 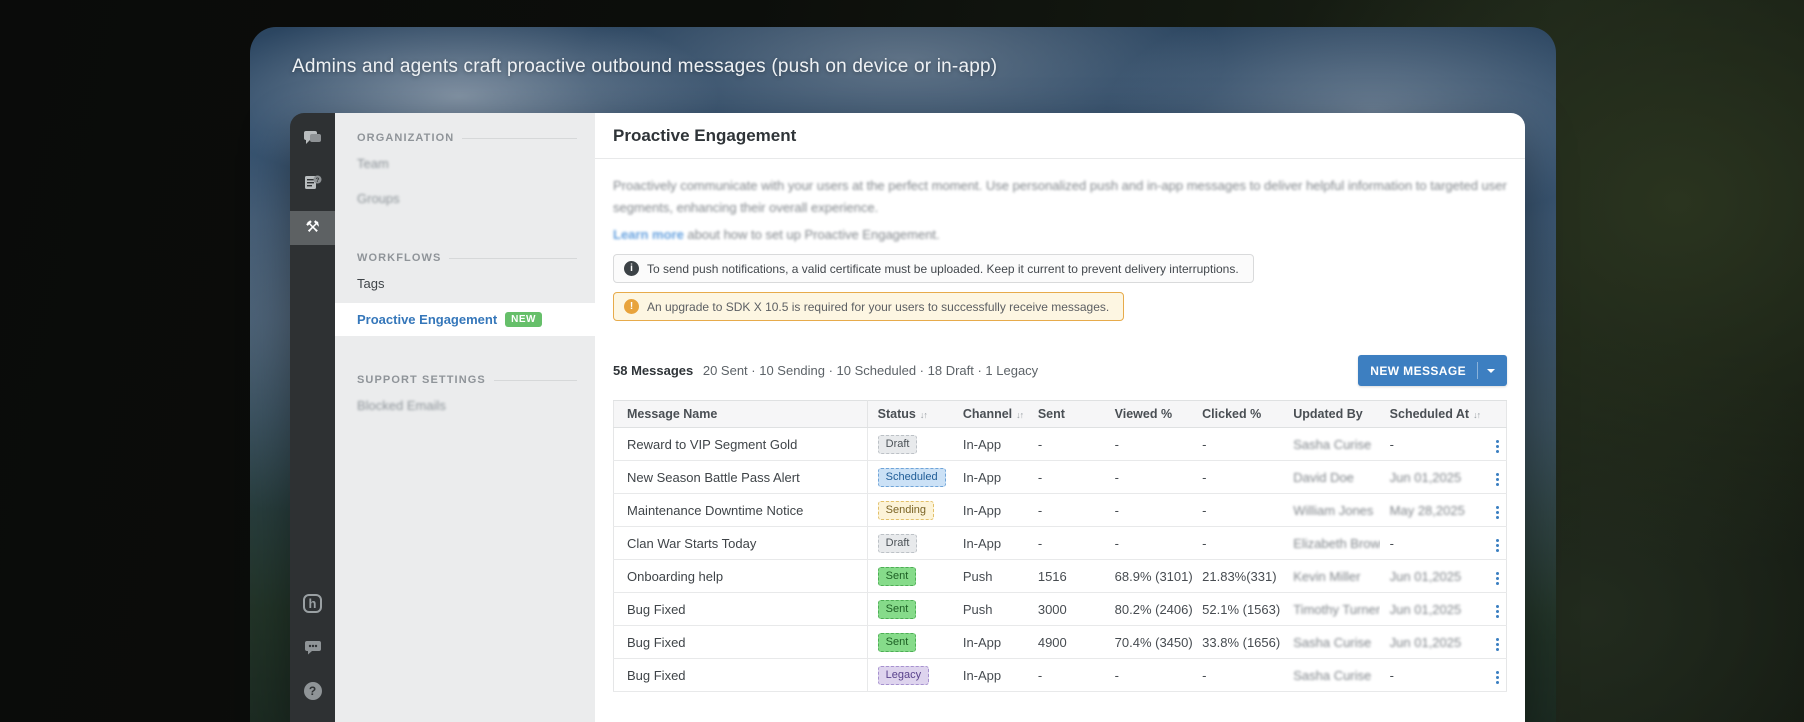 What do you see at coordinates (1148, 642) in the screenshot?
I see `cell-viewed: 70.4% (3450)` at bounding box center [1148, 642].